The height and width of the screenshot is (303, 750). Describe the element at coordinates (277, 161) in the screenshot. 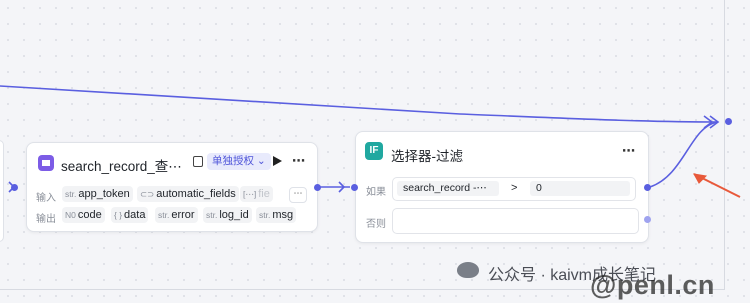

I see `run-icon` at that location.